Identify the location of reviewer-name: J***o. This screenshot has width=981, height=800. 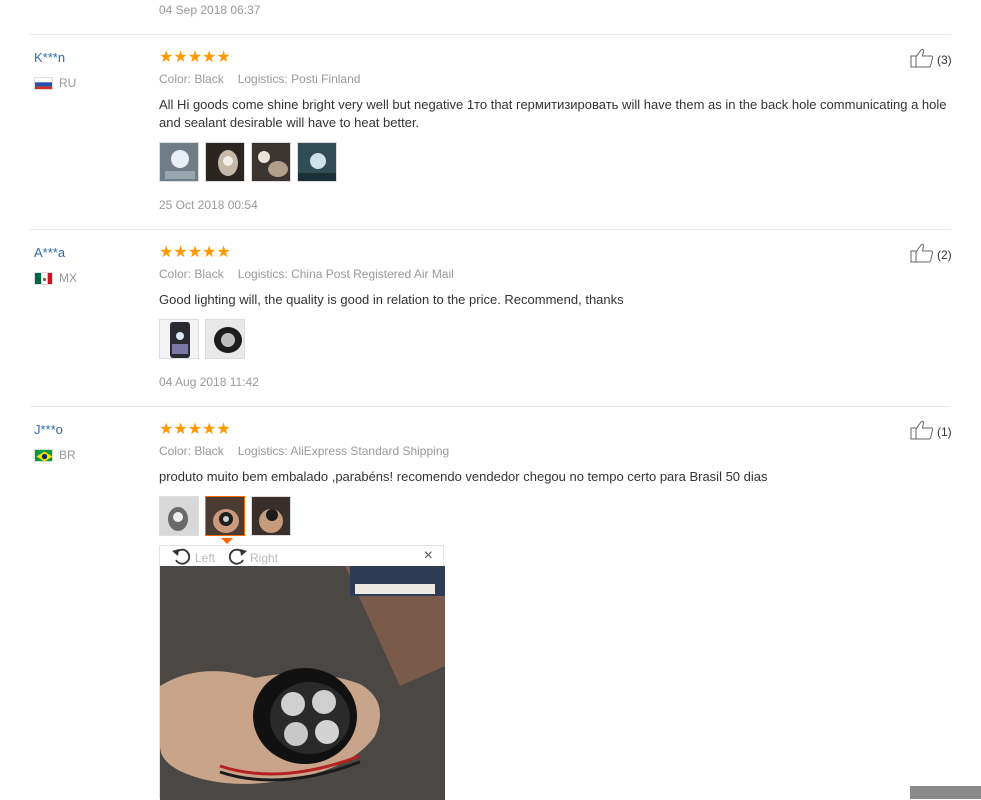
(48, 429).